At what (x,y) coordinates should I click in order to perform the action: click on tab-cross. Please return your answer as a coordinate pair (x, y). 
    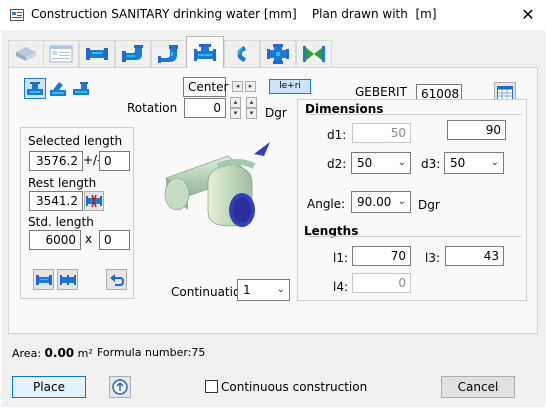
    Looking at the image, I should click on (278, 53).